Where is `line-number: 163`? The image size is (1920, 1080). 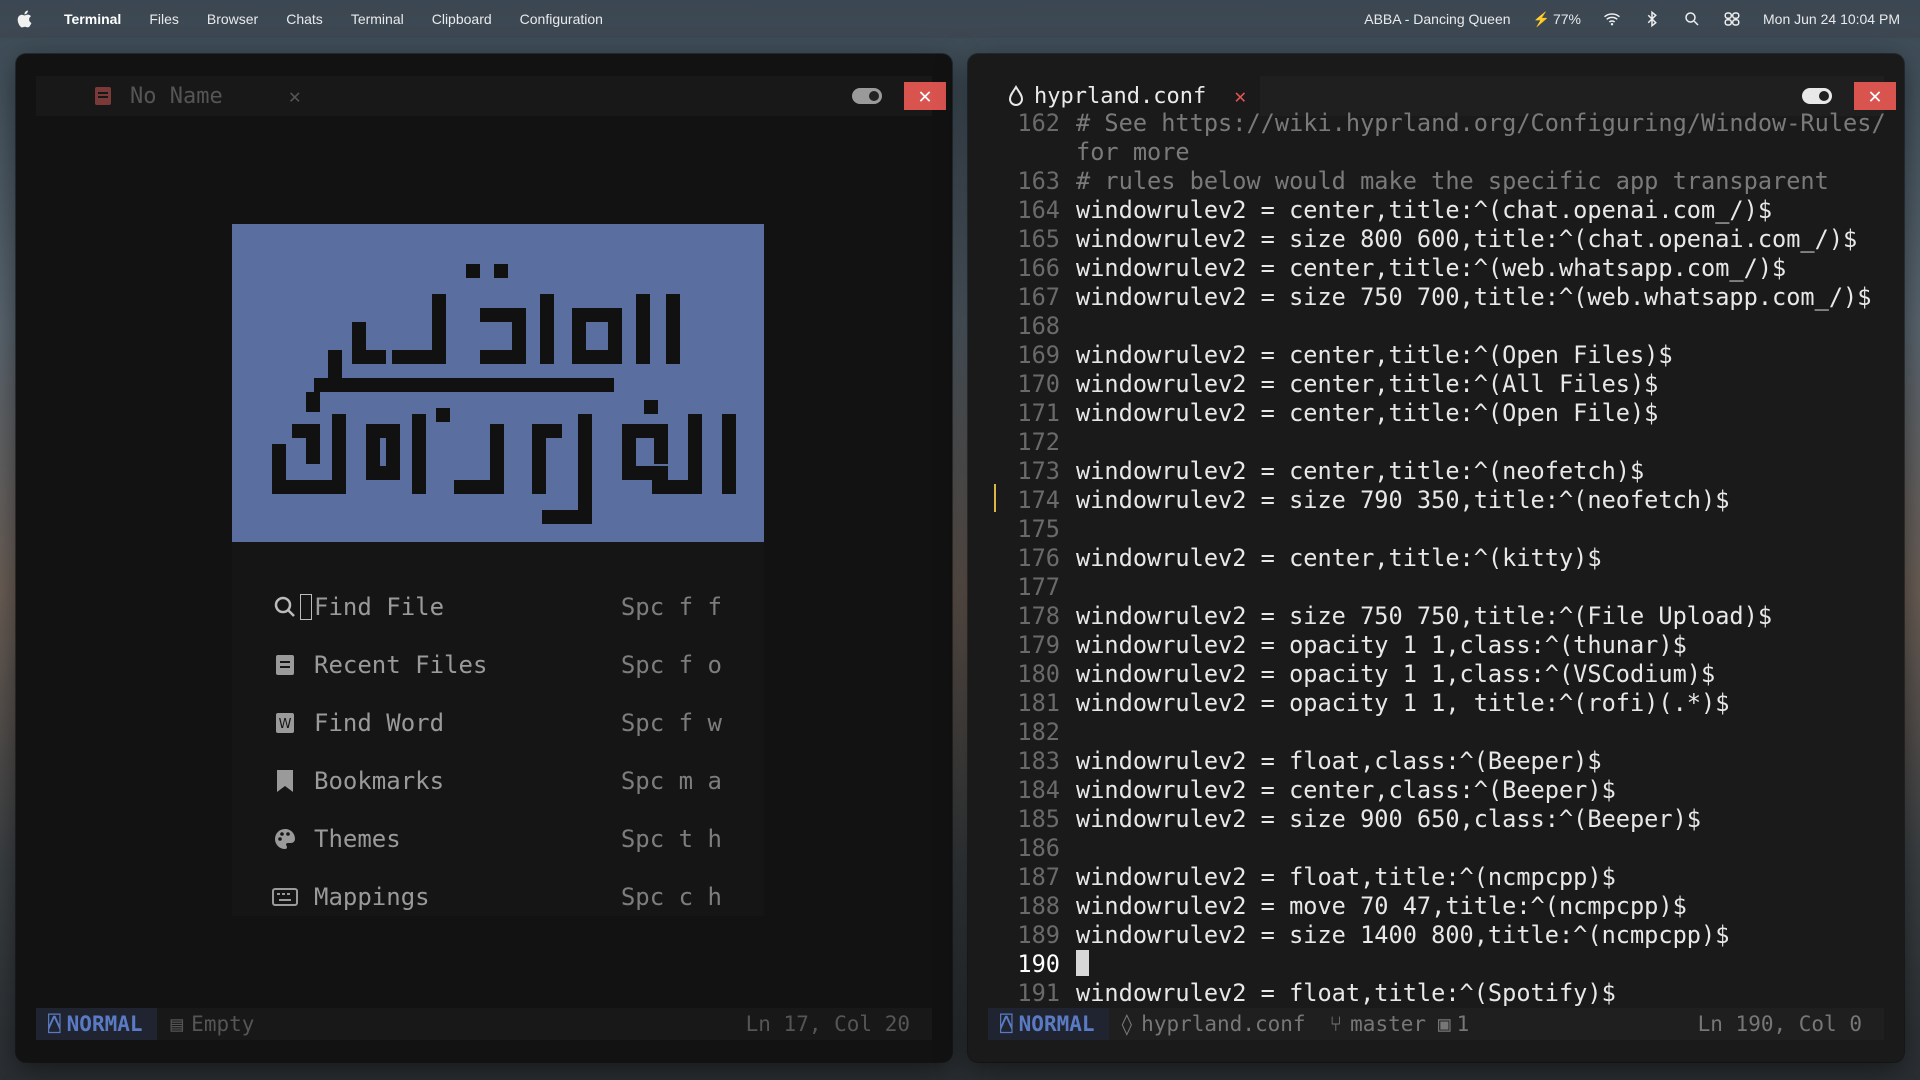 line-number: 163 is located at coordinates (1038, 181).